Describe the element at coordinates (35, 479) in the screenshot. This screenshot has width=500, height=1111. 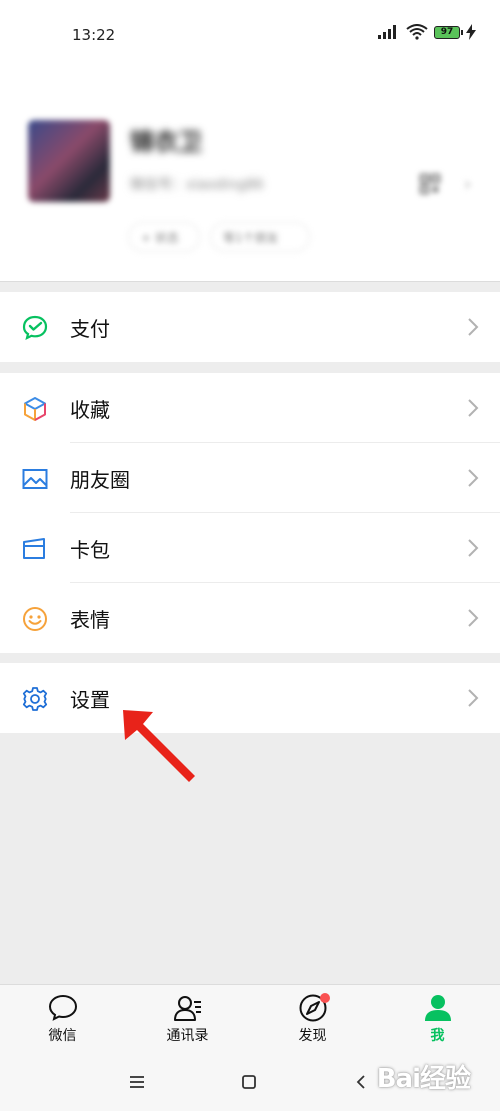
I see `moments-picture-icon` at that location.